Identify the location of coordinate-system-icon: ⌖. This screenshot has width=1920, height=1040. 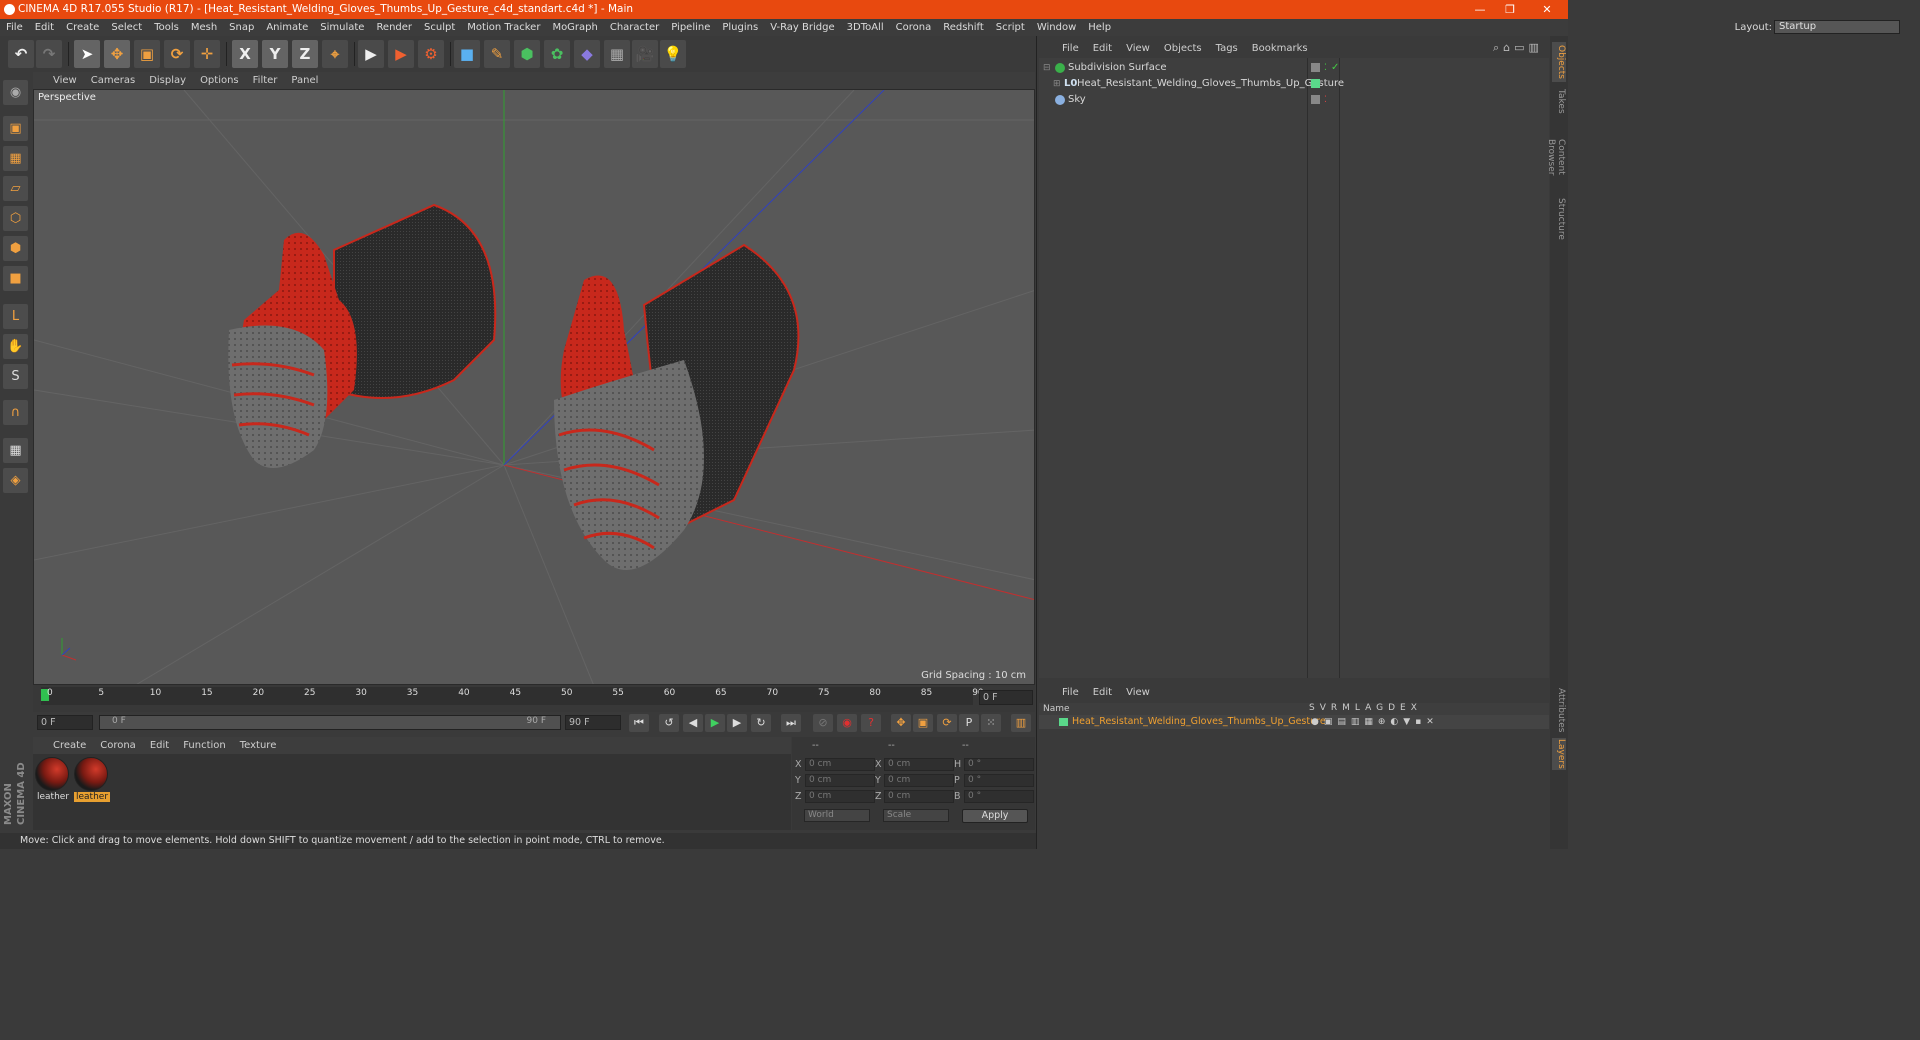
(335, 54).